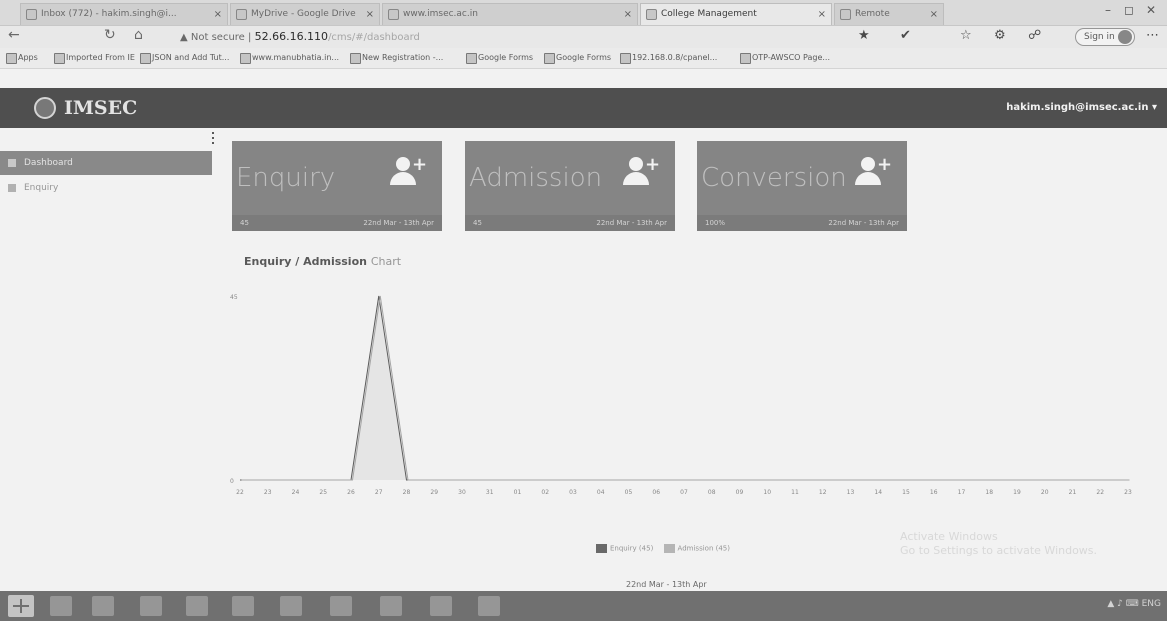 Image resolution: width=1167 pixels, height=621 pixels. What do you see at coordinates (106, 188) in the screenshot?
I see `sidebar-item-enquiry: Enquiry` at bounding box center [106, 188].